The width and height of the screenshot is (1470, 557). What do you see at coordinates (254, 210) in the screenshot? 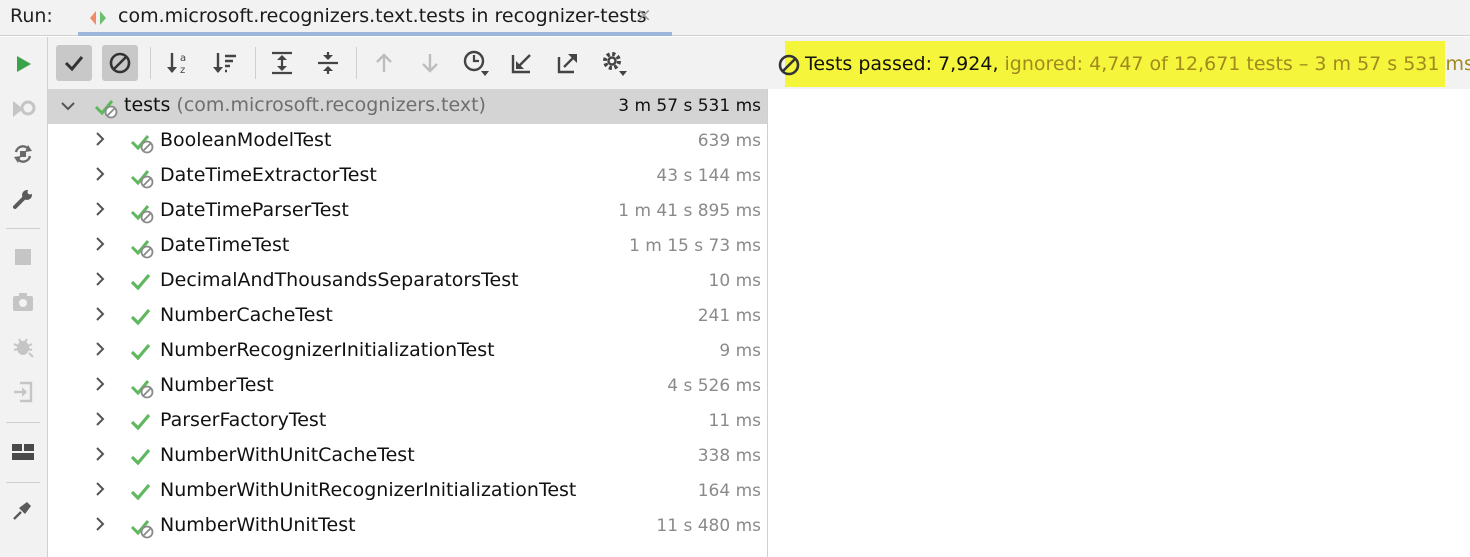
I see `test-class-name: DateTimeParserTest` at bounding box center [254, 210].